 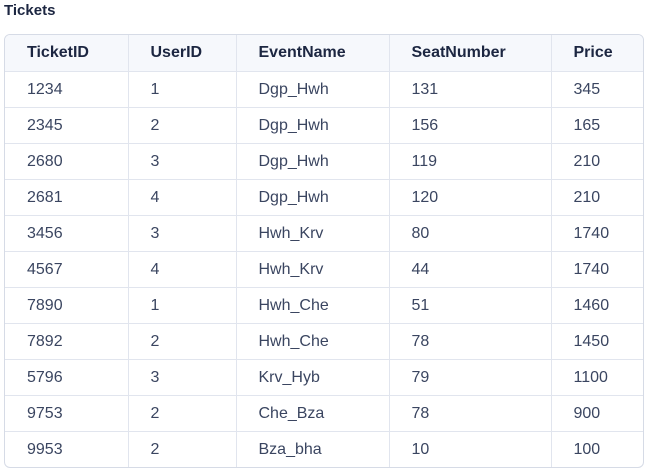 I want to click on column-header-userid: UserID, so click(x=182, y=53).